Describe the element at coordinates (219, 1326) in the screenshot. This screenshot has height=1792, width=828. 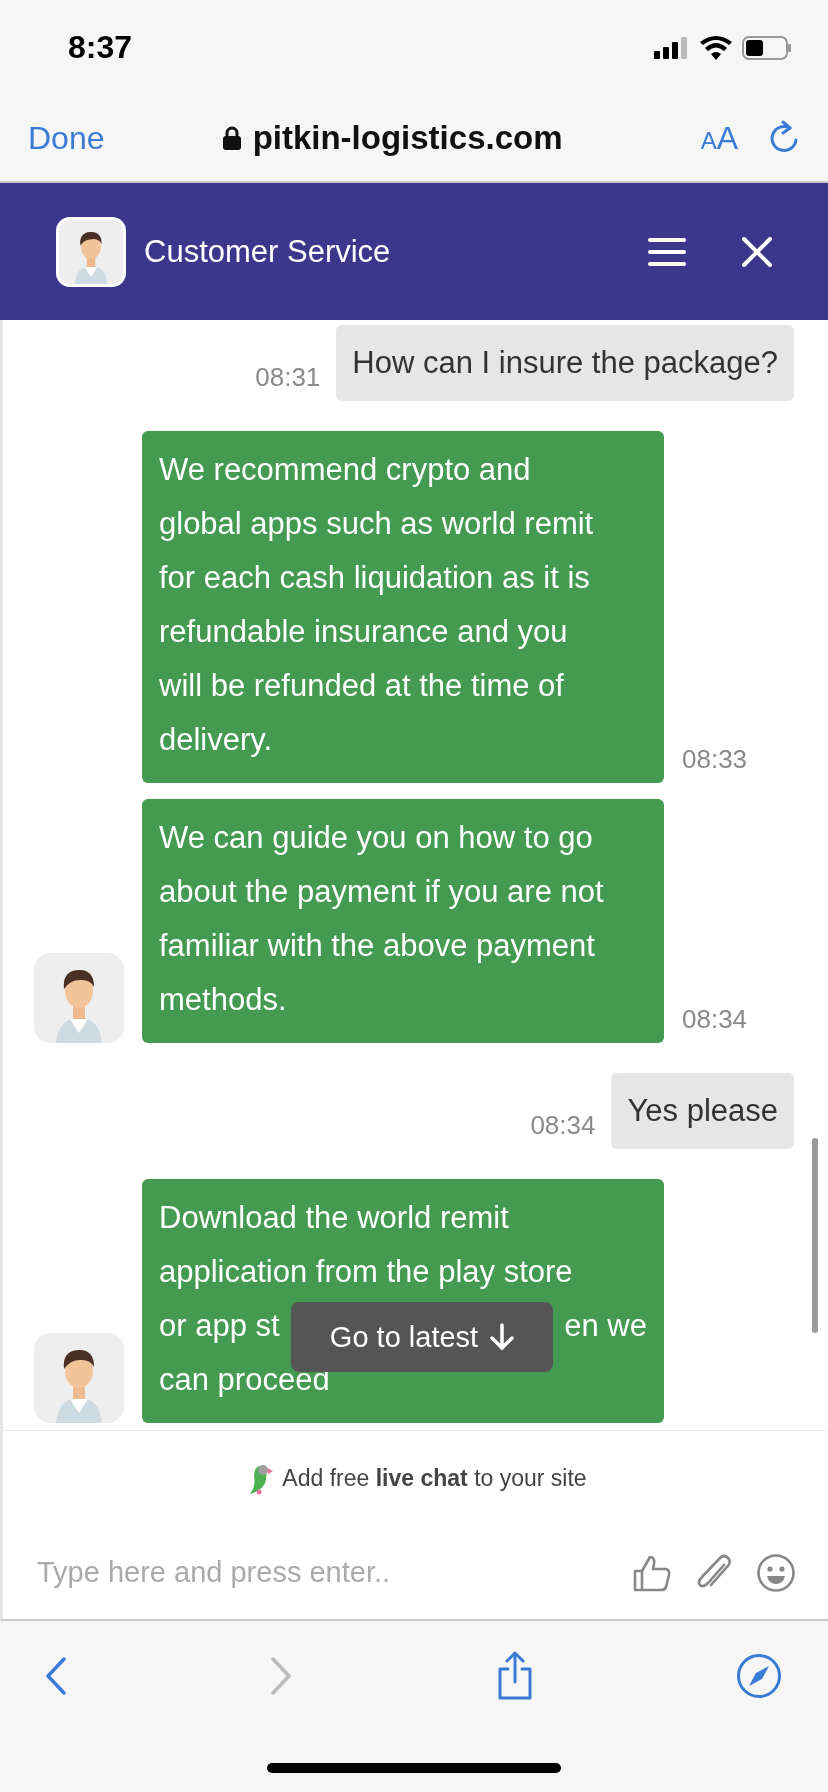
I see `message-text: or app st` at that location.